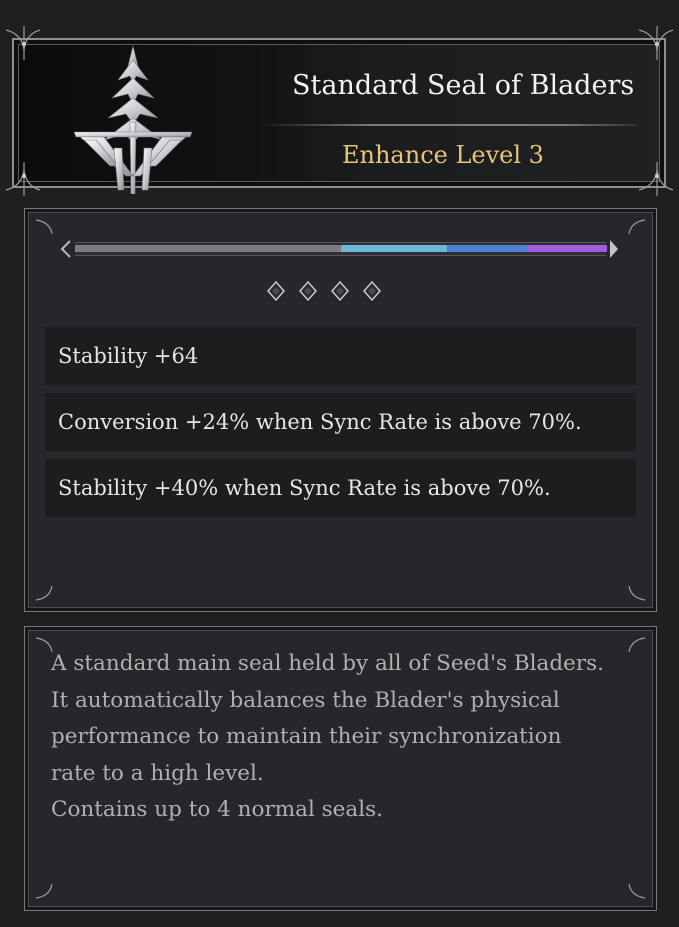  Describe the element at coordinates (217, 809) in the screenshot. I see `description-line: Contains up to 4 normal seals.` at that location.